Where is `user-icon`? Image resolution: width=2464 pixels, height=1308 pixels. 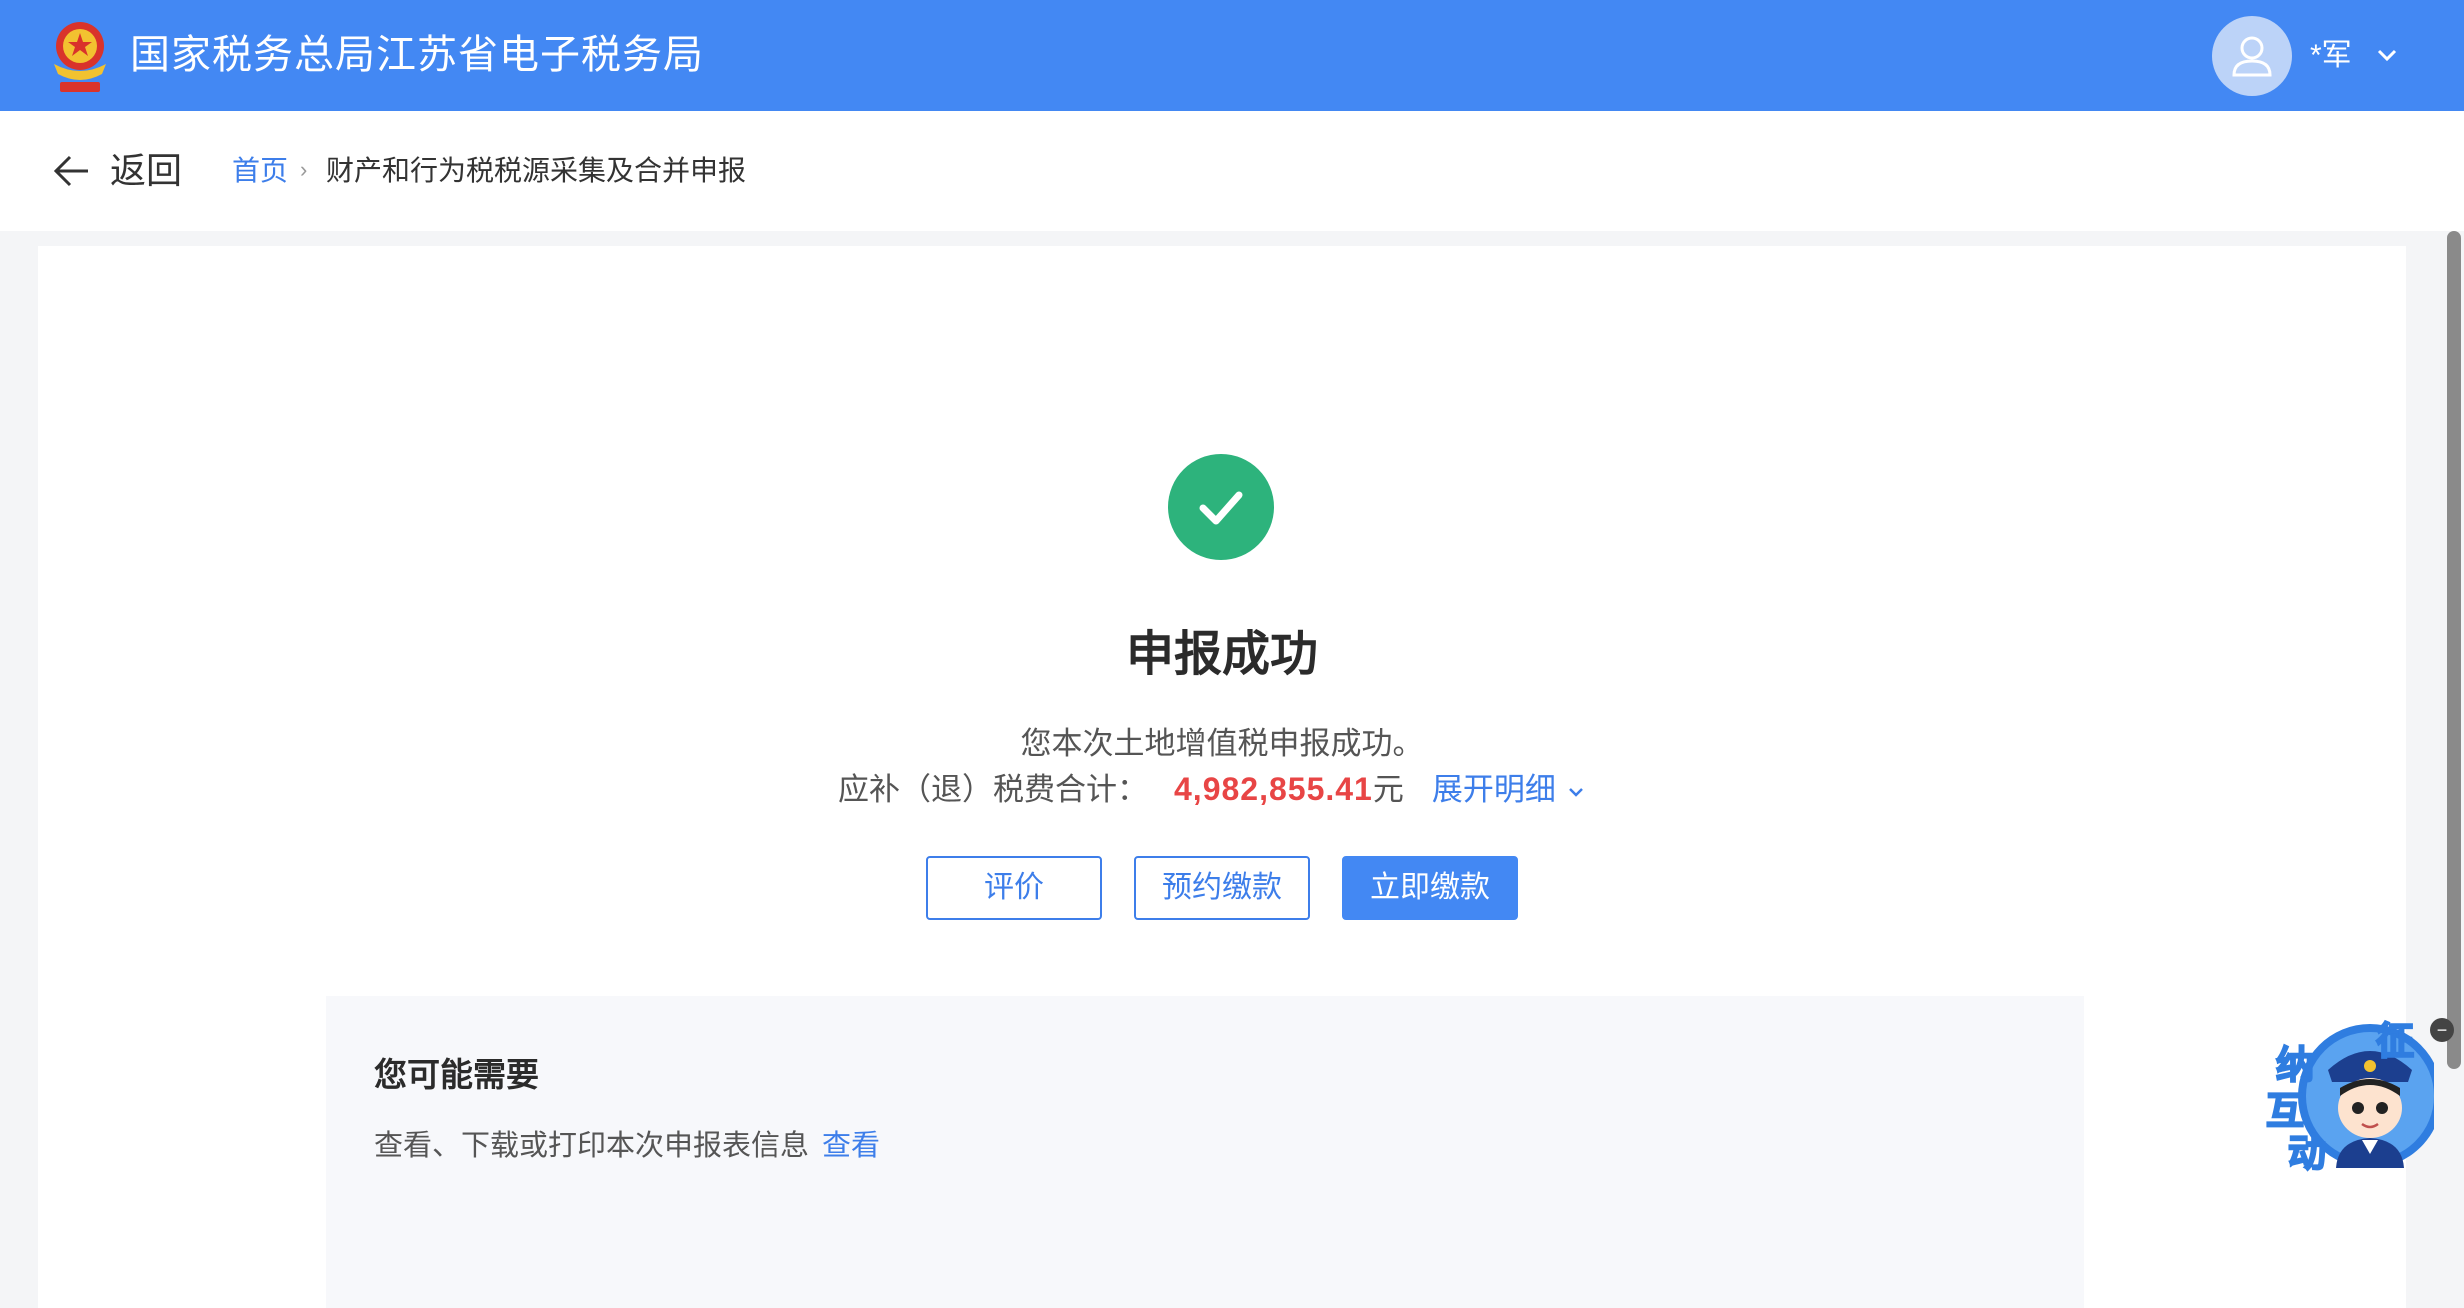 user-icon is located at coordinates (2252, 56).